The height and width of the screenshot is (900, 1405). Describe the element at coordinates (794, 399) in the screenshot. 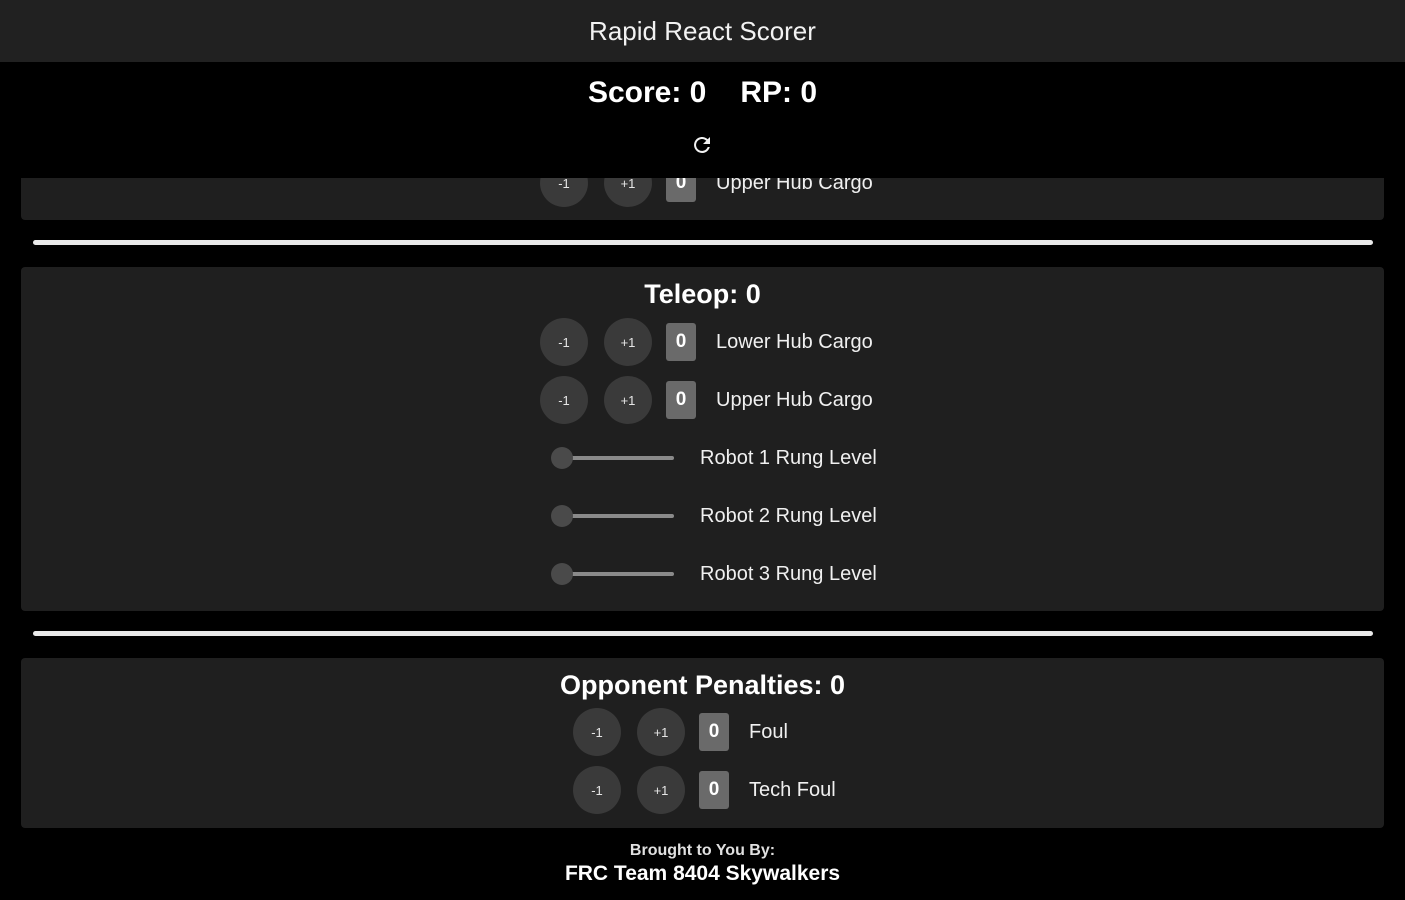

I see `counter-label: Upper Hub Cargo` at that location.